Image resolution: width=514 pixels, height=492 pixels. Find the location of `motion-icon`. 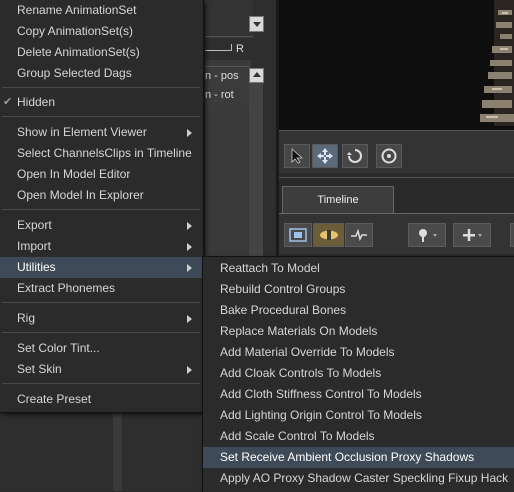

motion-icon is located at coordinates (328, 235).